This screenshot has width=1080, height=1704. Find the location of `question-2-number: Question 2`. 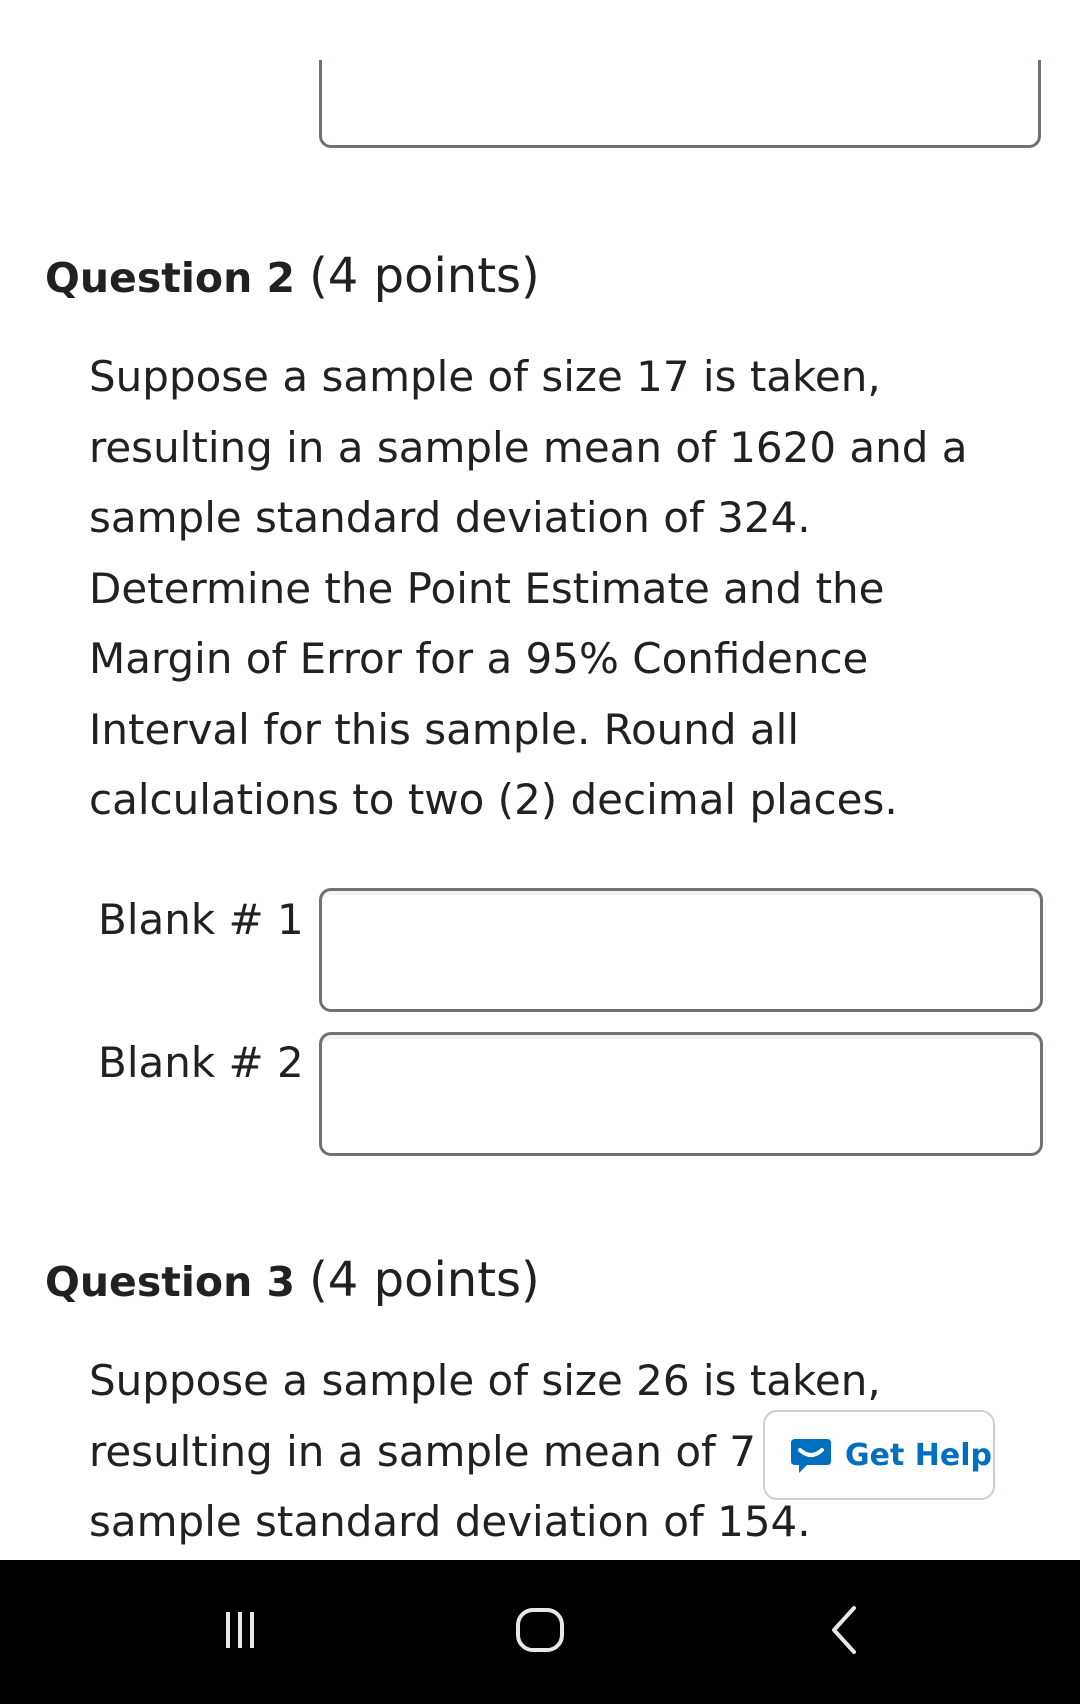

question-2-number: Question 2 is located at coordinates (170, 278).